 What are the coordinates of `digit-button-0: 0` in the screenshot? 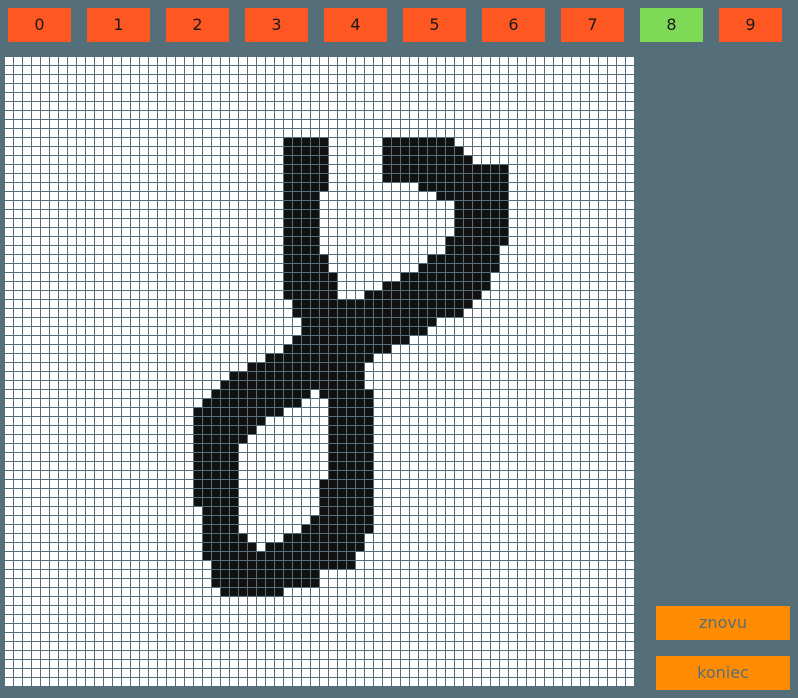 It's located at (39, 25).